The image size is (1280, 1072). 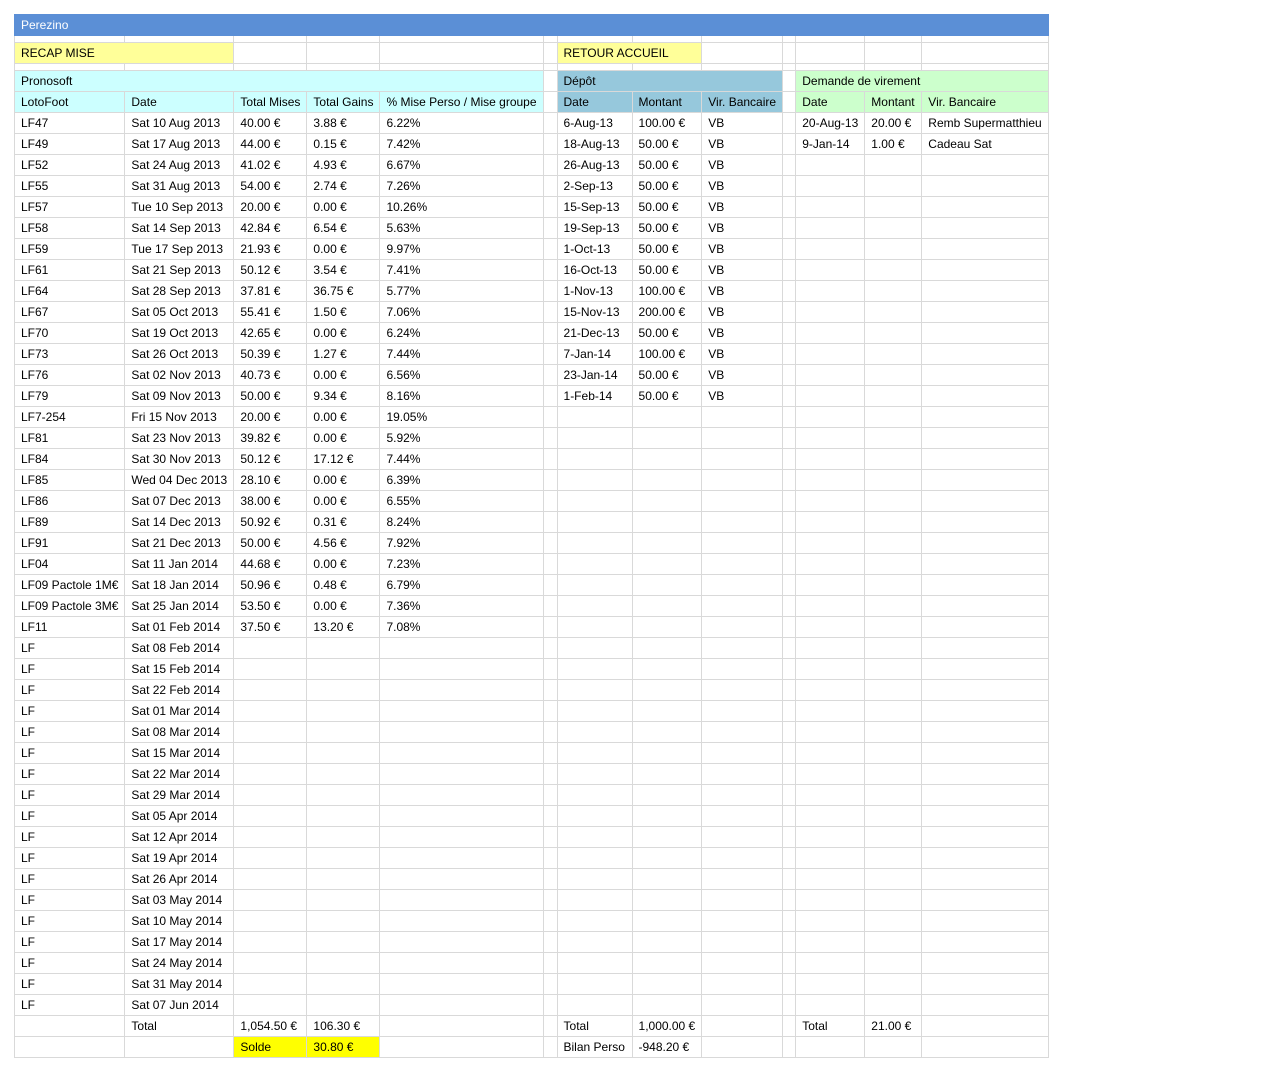 I want to click on column-header: Total Mises, so click(x=270, y=102).